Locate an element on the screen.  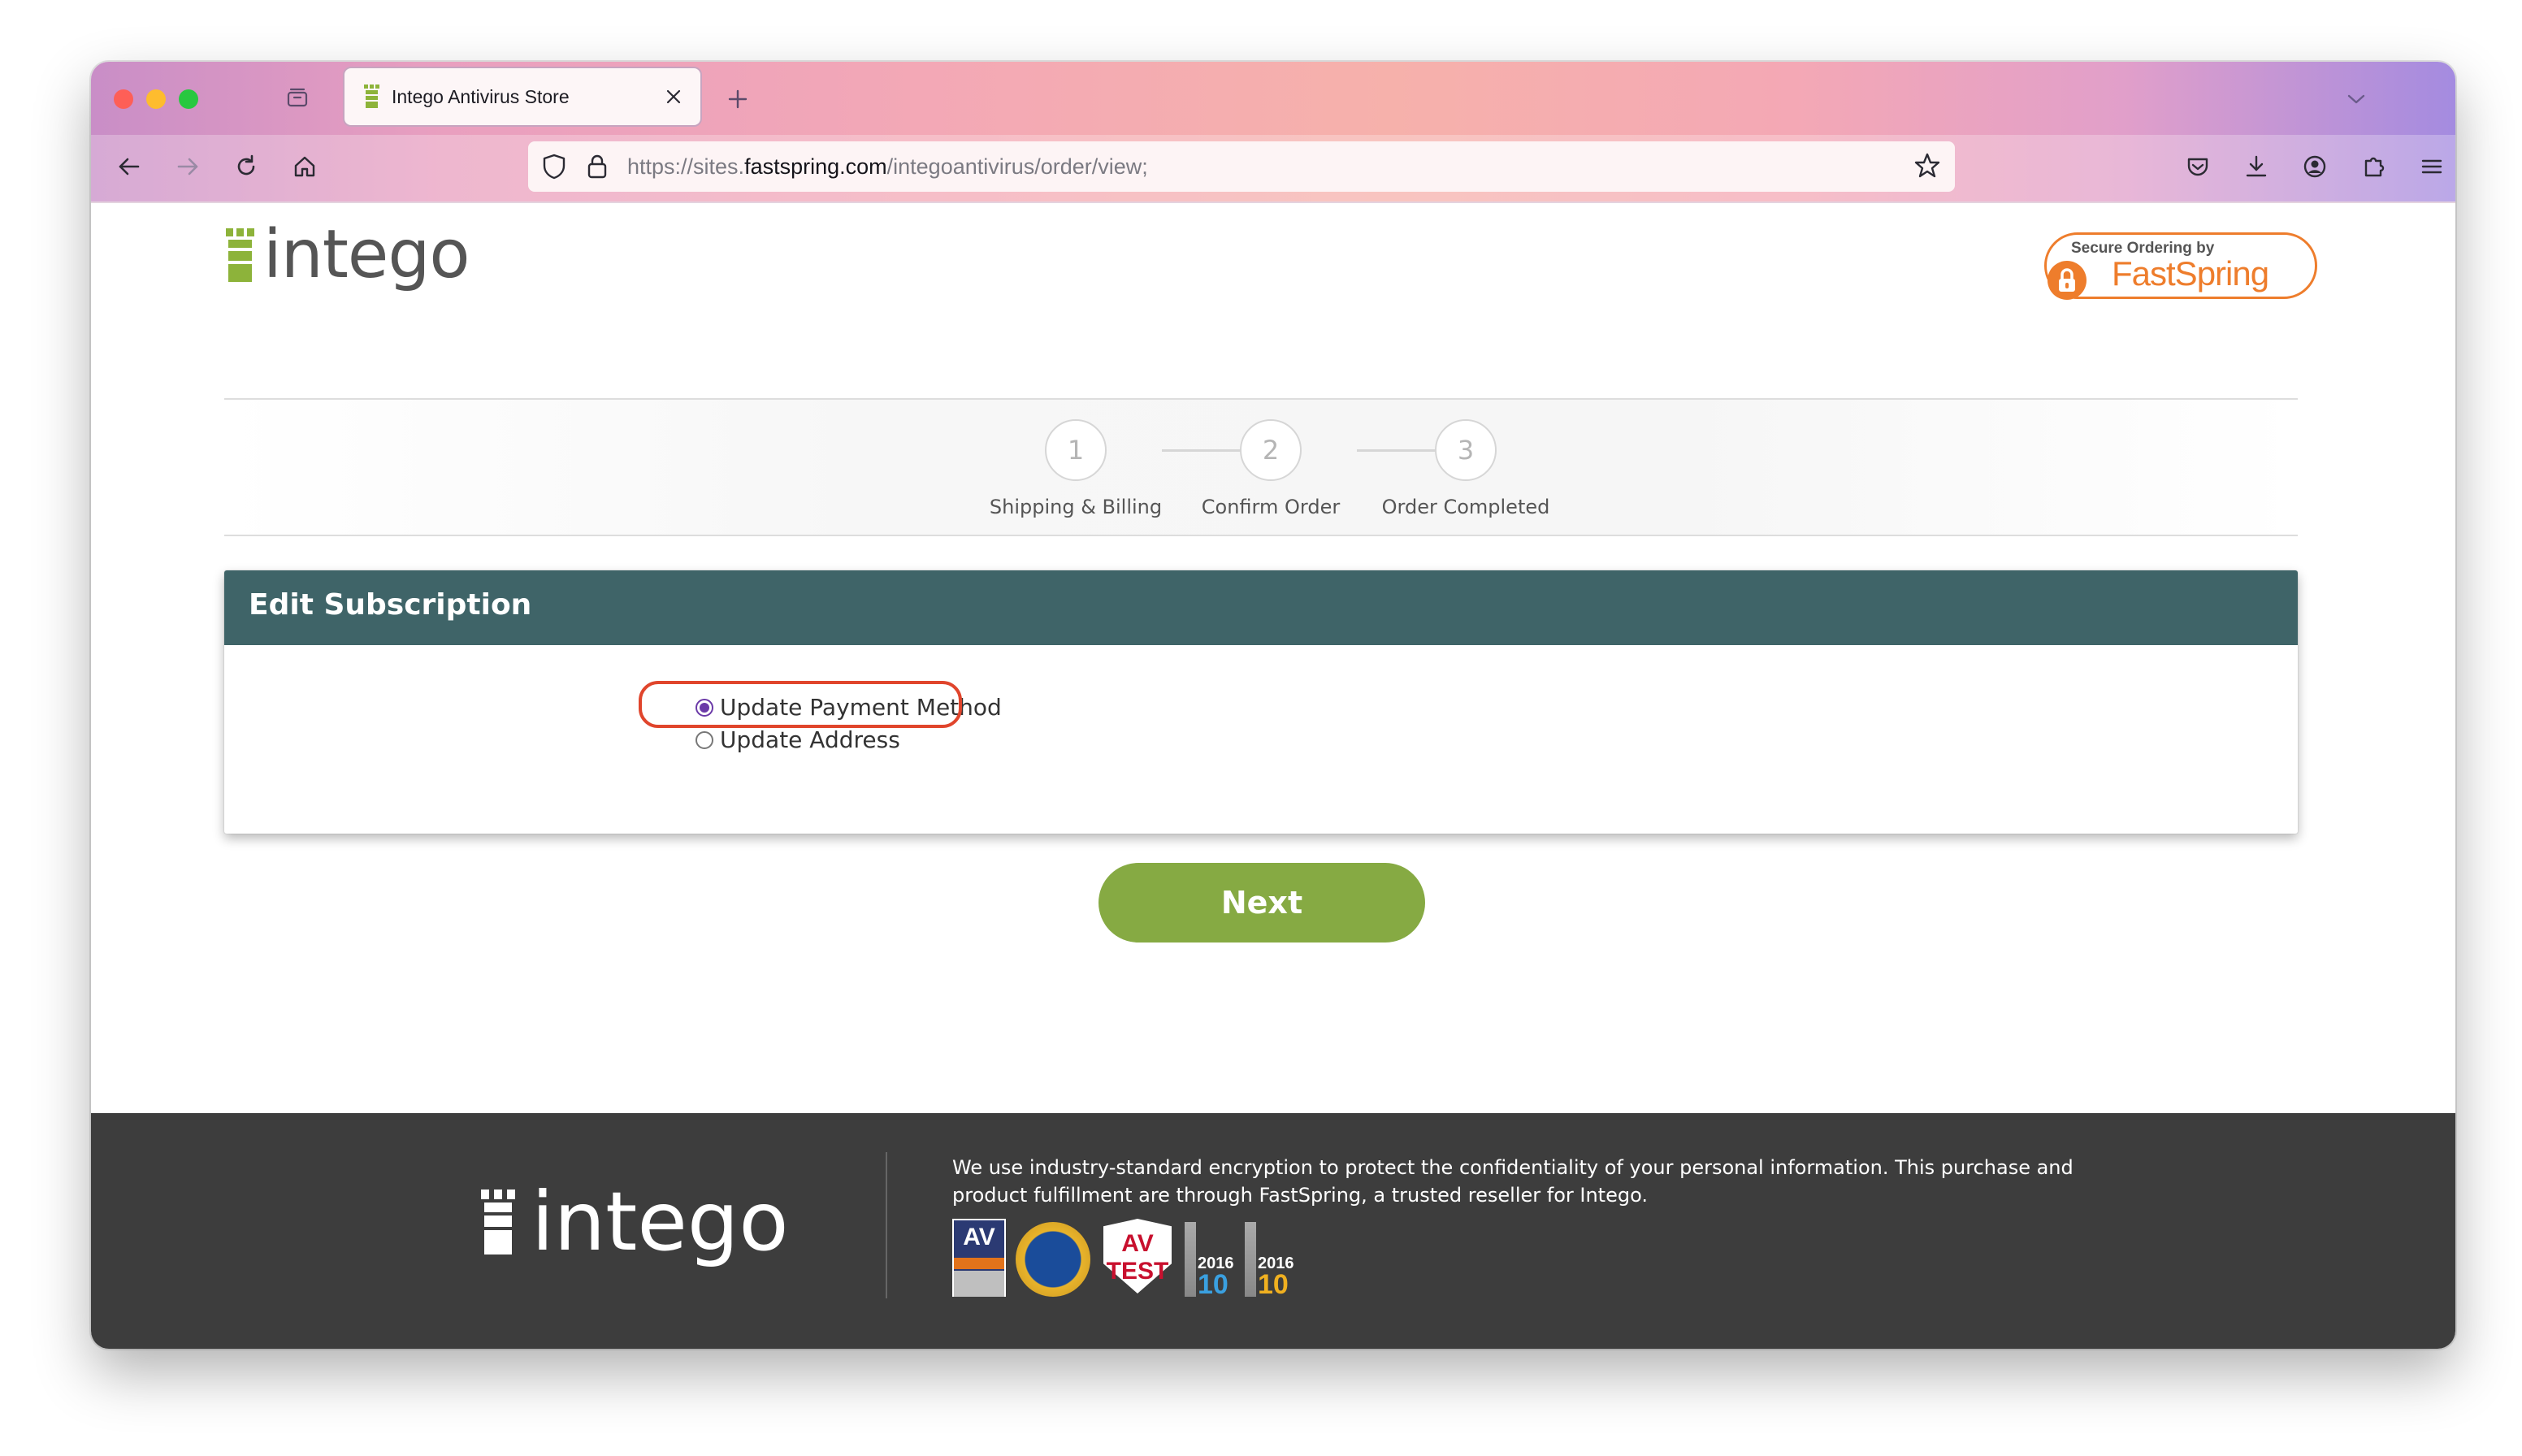
bookmark-star-icon is located at coordinates (1927, 167).